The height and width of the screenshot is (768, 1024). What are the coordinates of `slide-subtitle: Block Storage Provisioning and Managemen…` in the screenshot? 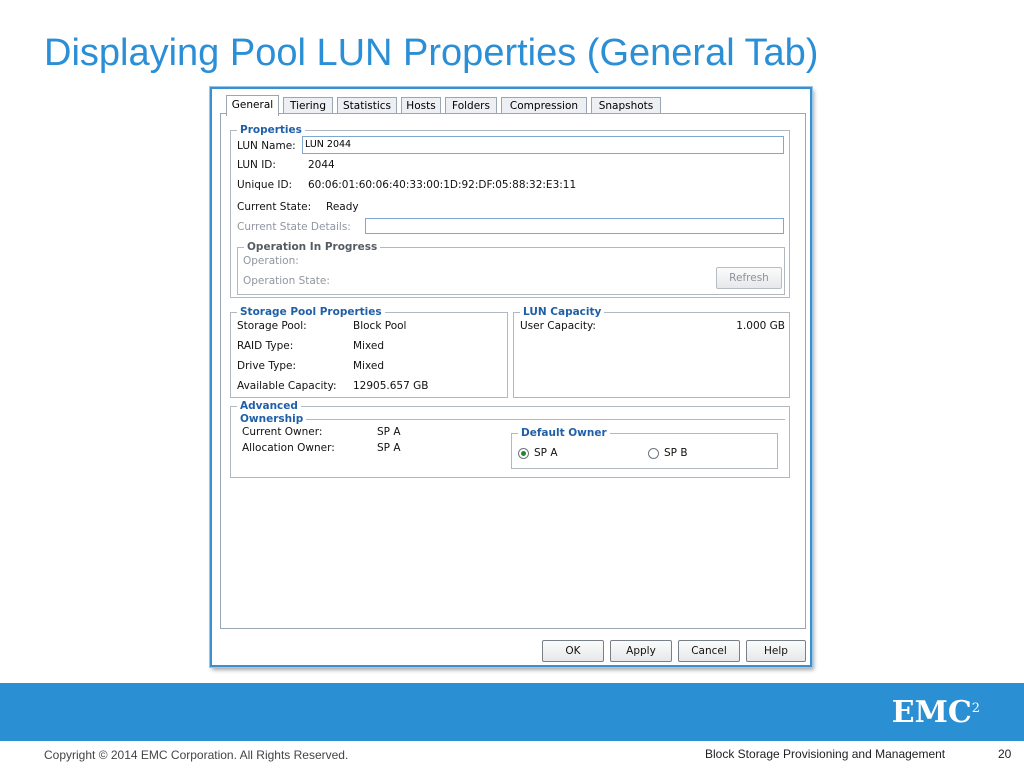 It's located at (825, 754).